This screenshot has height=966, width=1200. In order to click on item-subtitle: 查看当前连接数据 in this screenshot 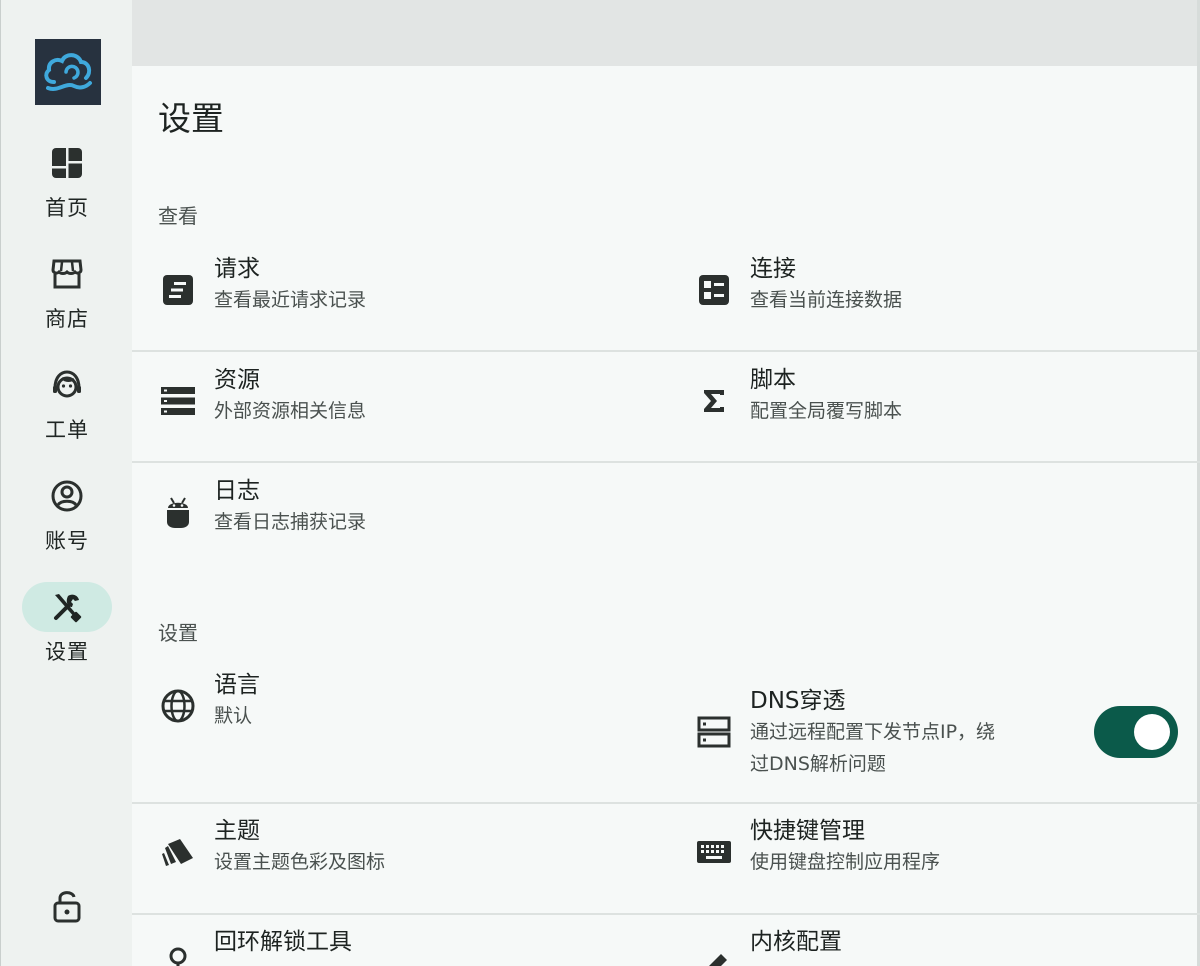, I will do `click(826, 300)`.